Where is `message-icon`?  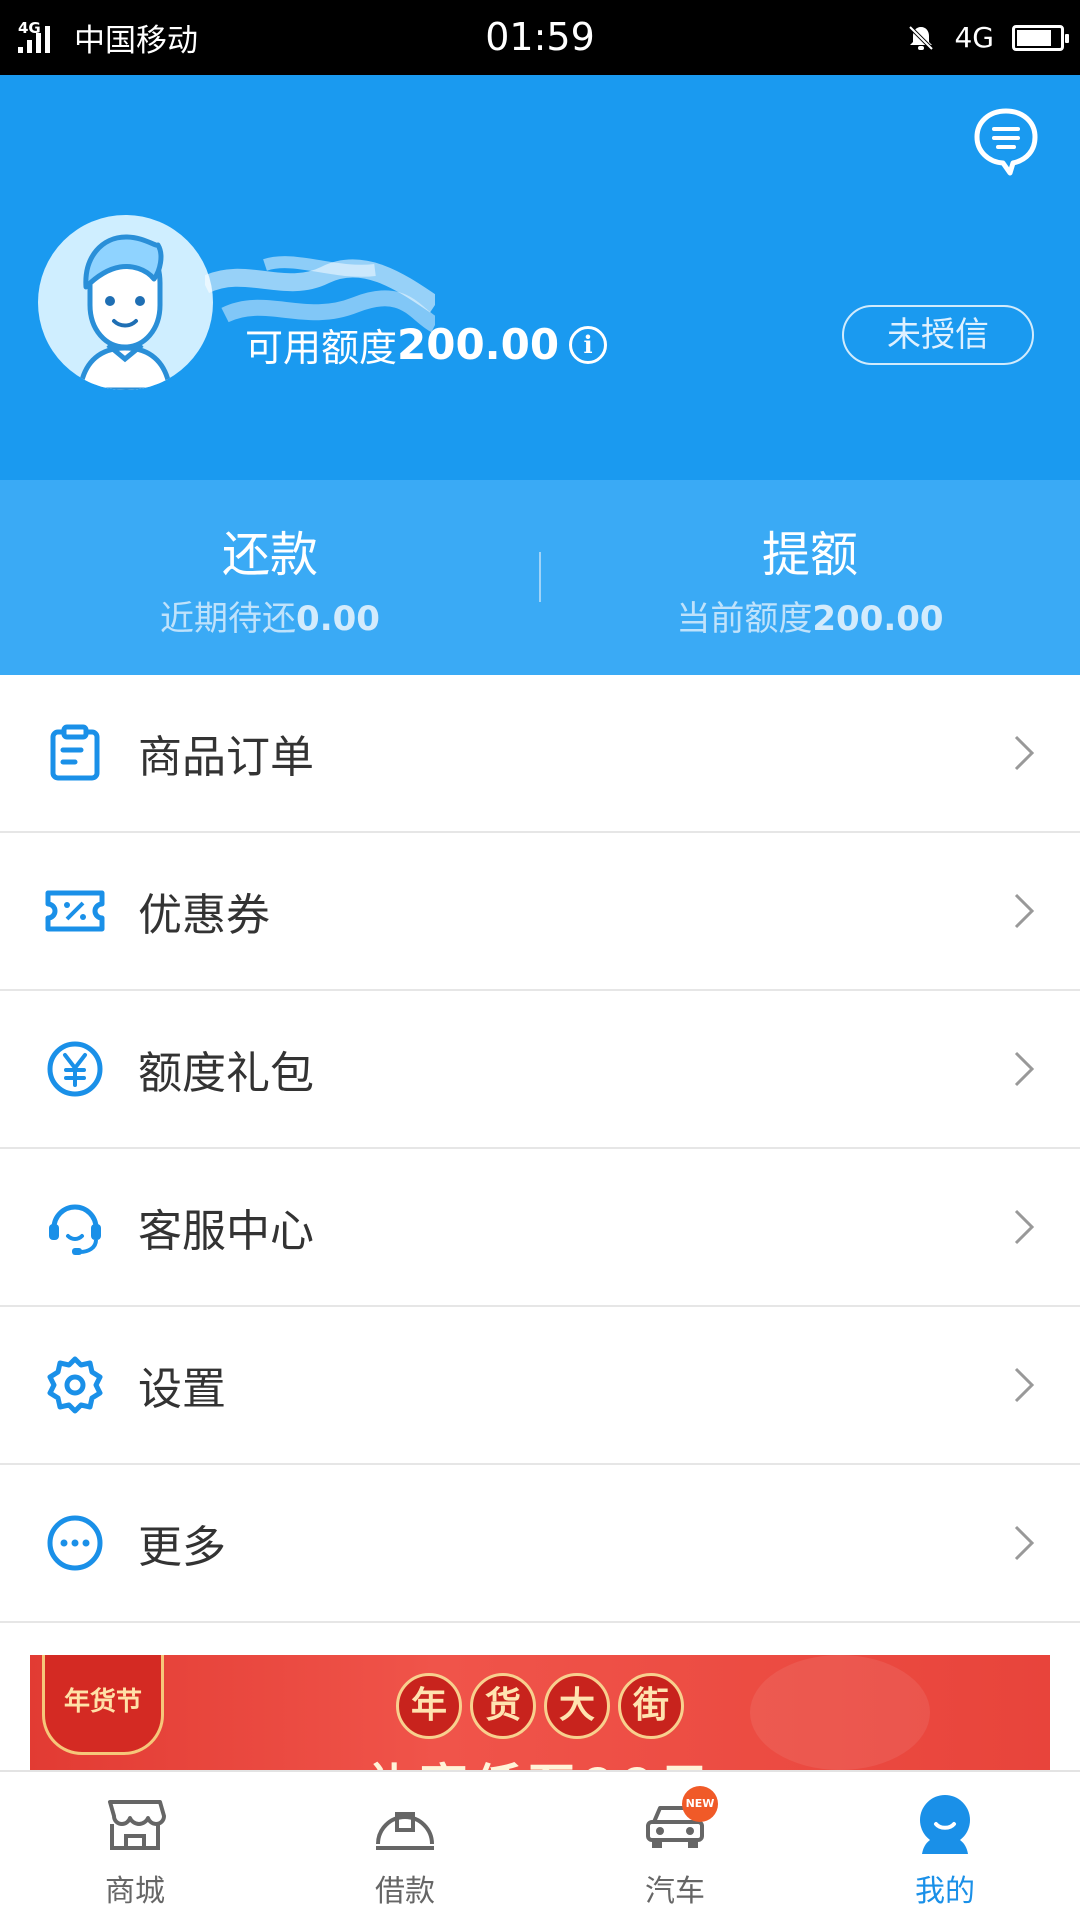 message-icon is located at coordinates (1006, 143).